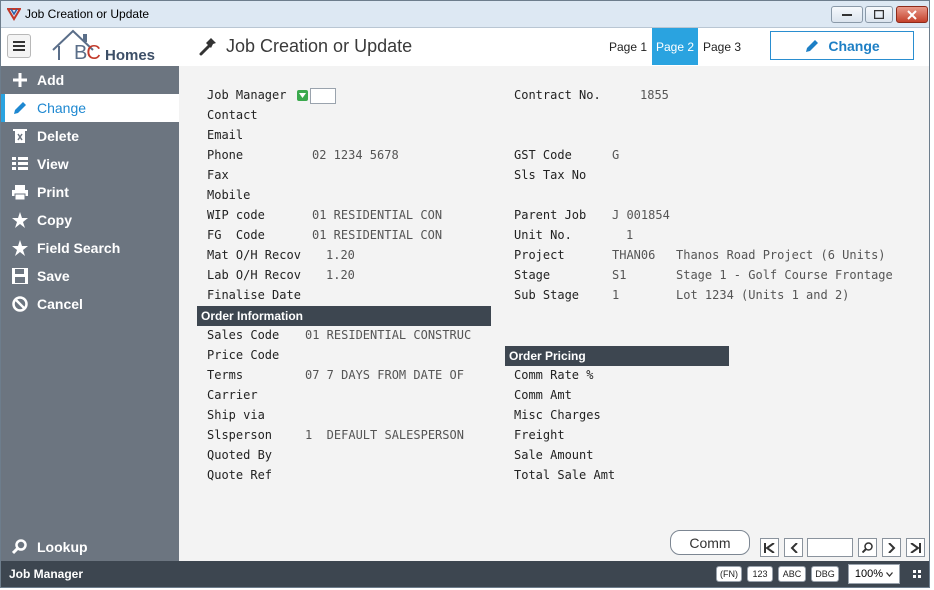 The image size is (934, 590). Describe the element at coordinates (539, 255) in the screenshot. I see `project-label: Project` at that location.